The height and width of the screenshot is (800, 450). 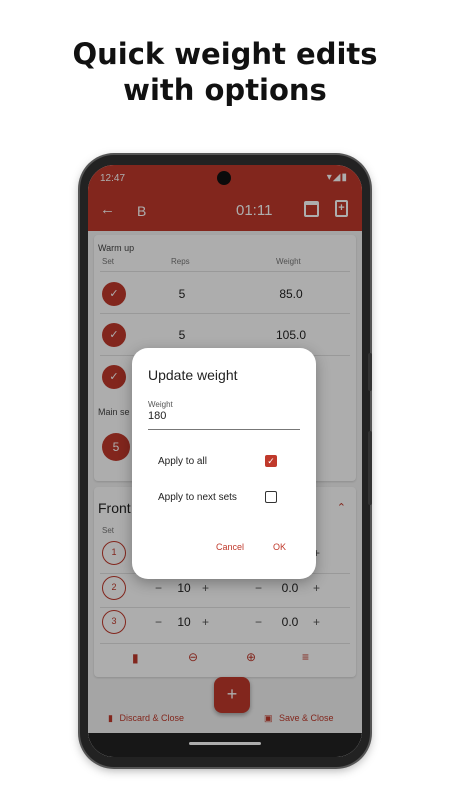 I want to click on marketing-headline: Quick weight edits with options, so click(x=225, y=72).